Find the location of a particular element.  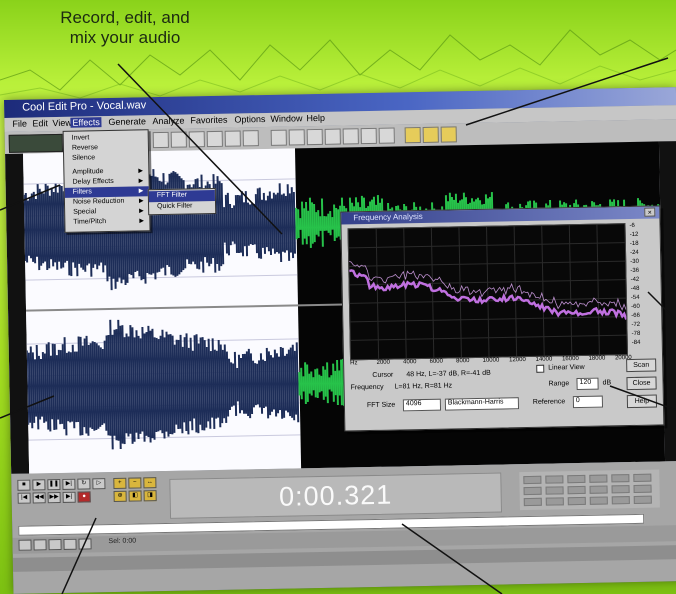

reference-input: 0 is located at coordinates (588, 402).